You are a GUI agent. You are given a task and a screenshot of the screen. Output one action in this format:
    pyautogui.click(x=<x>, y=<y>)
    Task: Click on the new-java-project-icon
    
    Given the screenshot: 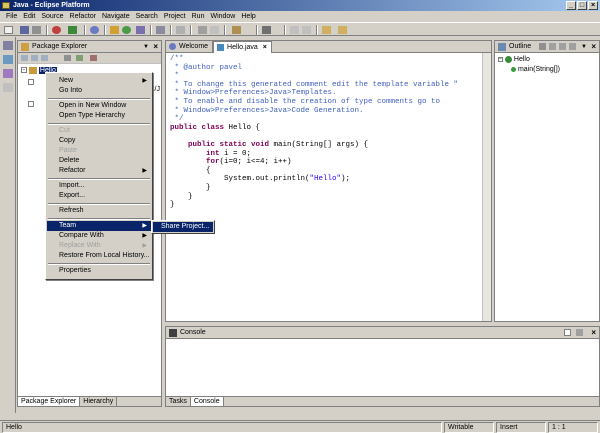 What is the action you would take?
    pyautogui.click(x=94, y=30)
    